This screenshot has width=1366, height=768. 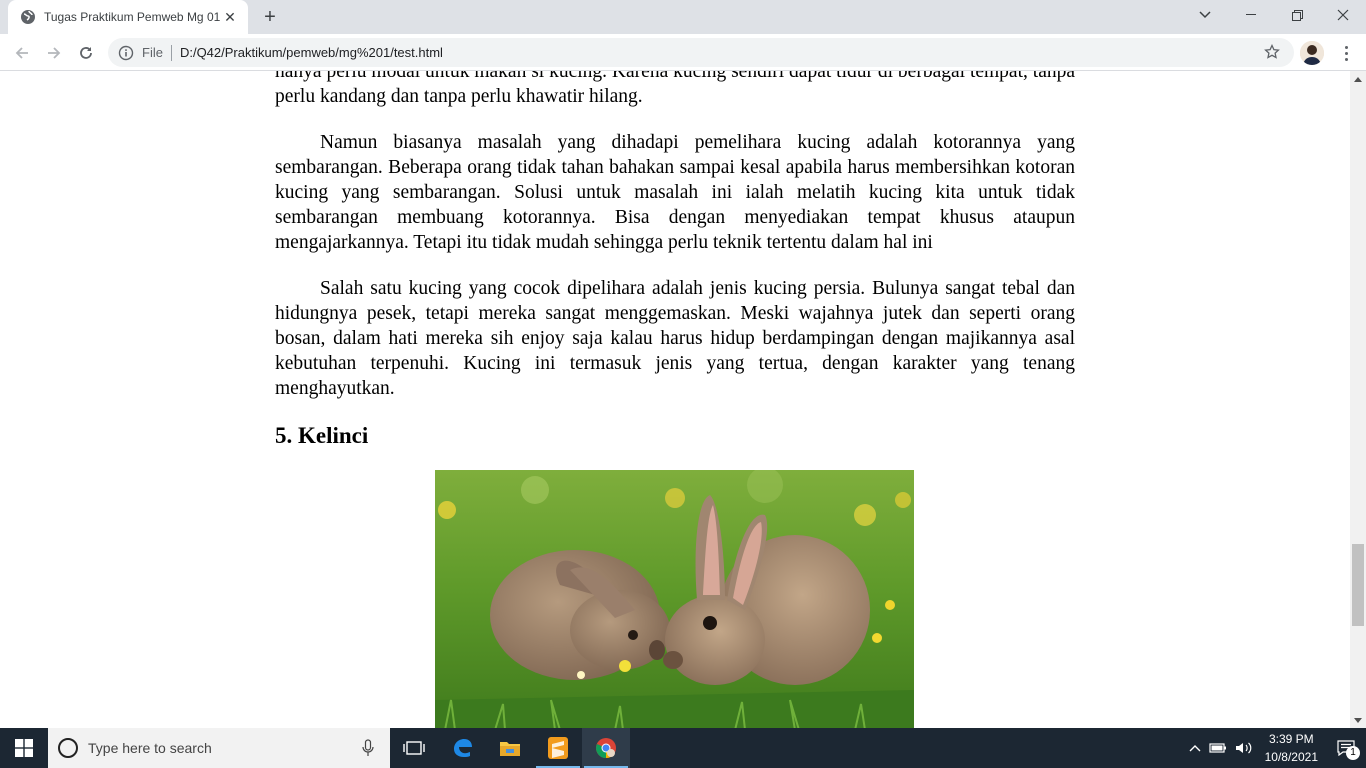 What do you see at coordinates (311, 52) in the screenshot?
I see `url-text: D:/Q42/Praktikum/pemweb/mg%201/test.html` at bounding box center [311, 52].